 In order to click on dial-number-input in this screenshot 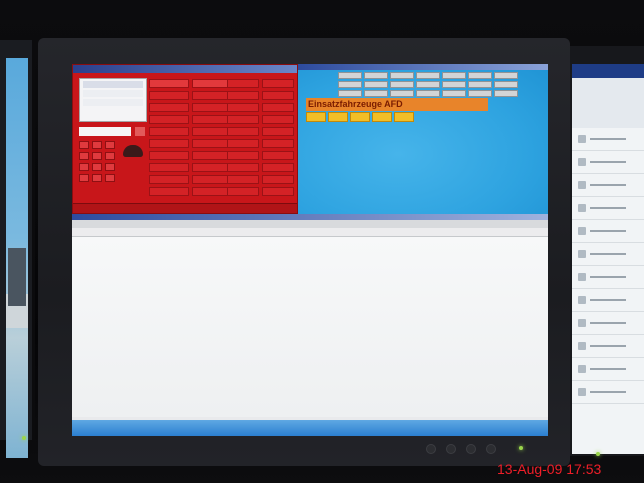, I will do `click(105, 131)`.